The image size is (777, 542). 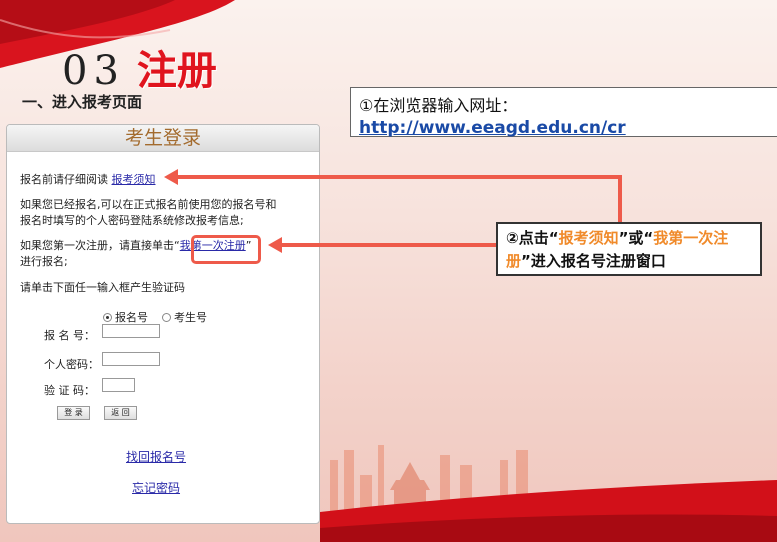 I want to click on password-input, so click(x=131, y=359).